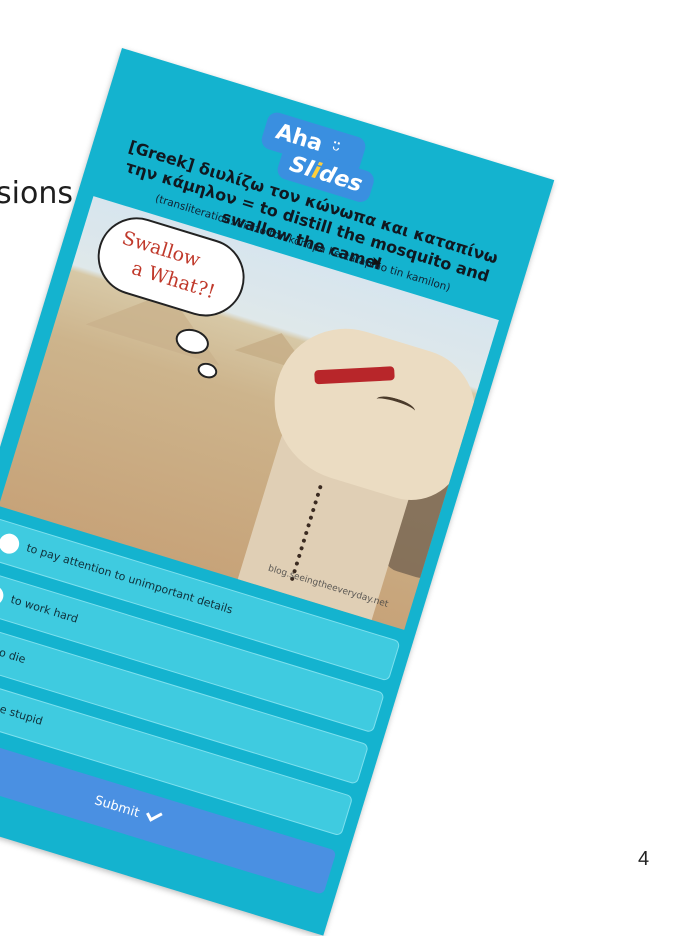  Describe the element at coordinates (36, 193) in the screenshot. I see `background-slide-text: sions` at that location.